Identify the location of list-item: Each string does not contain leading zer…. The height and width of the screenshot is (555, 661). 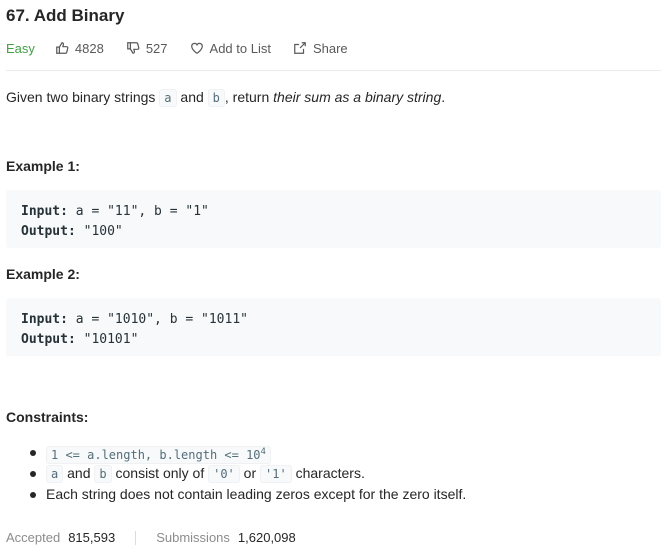
(236, 494).